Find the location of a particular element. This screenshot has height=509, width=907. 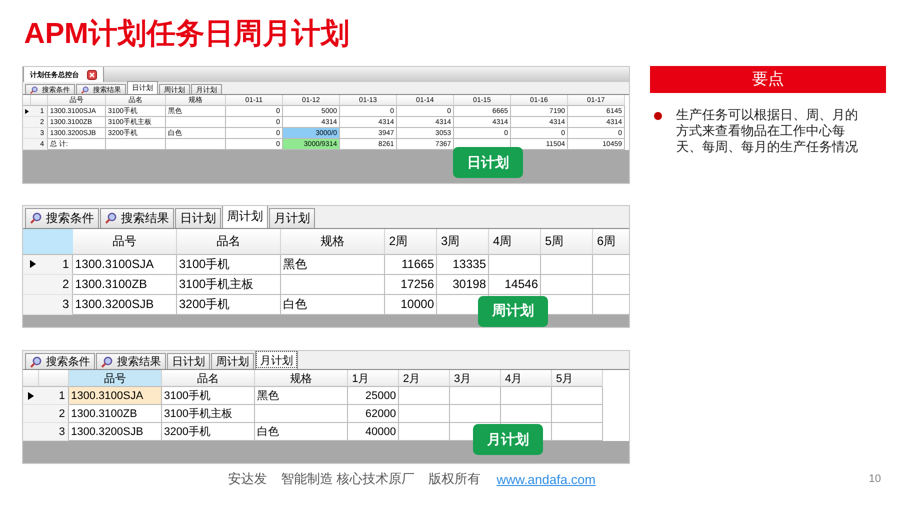

table-cell: 25000 is located at coordinates (373, 396).